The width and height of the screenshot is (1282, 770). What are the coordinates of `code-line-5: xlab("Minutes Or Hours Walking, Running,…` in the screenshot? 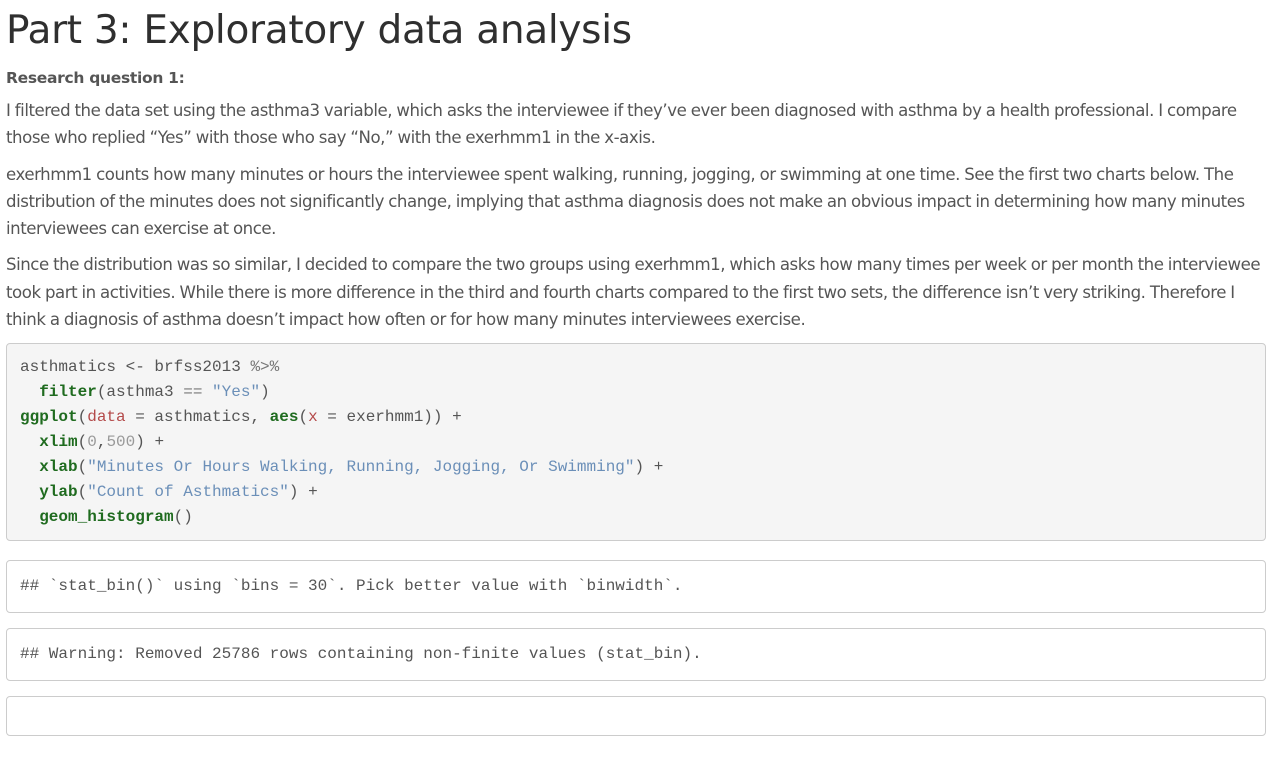 It's located at (341, 467).